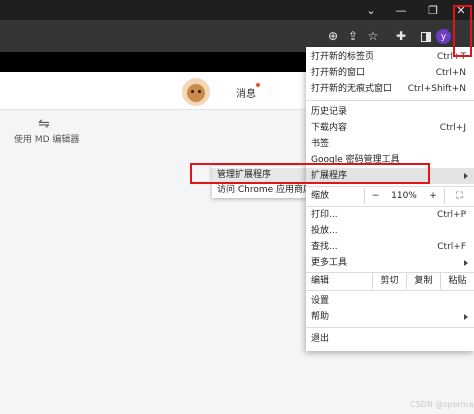 The image size is (474, 414). I want to click on menu-item-new-tab: 打开新的标签页 Ctrl+T, so click(390, 57).